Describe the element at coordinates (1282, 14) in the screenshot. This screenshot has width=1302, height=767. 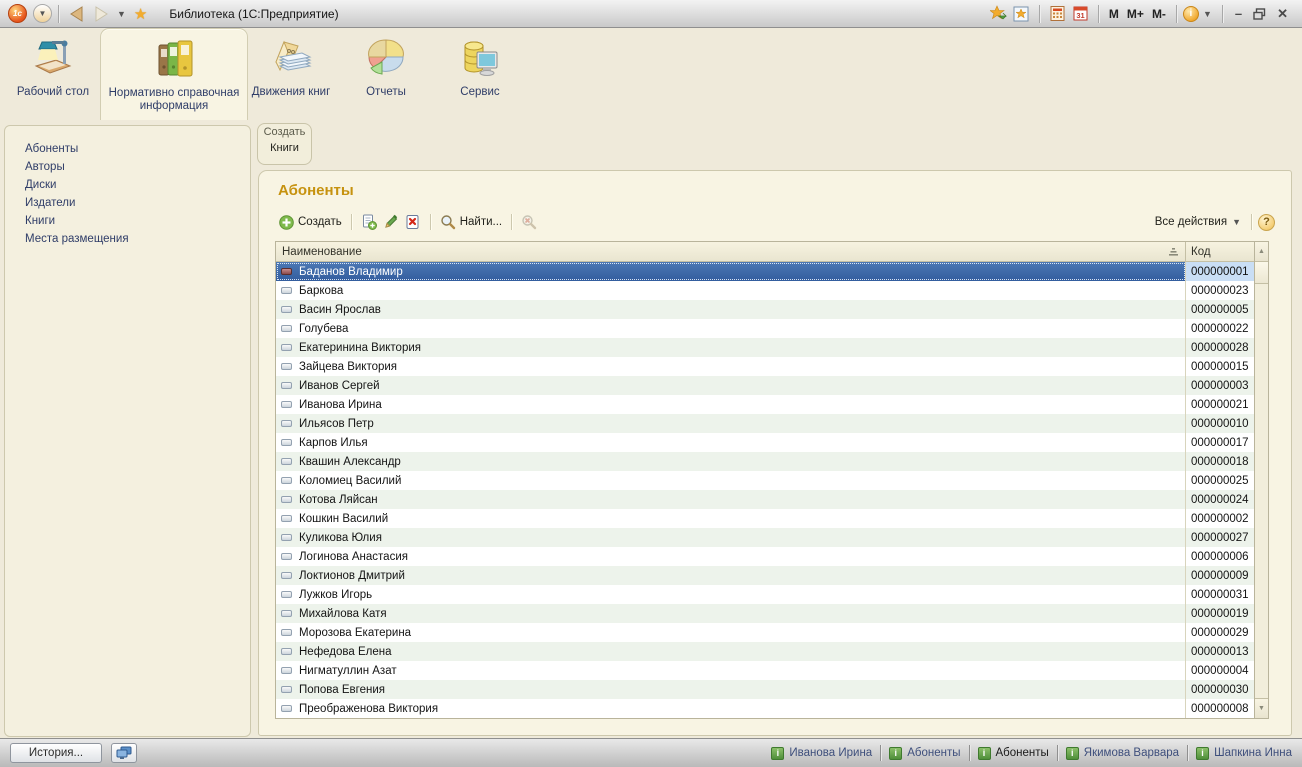
I see `close-button: ✕` at that location.